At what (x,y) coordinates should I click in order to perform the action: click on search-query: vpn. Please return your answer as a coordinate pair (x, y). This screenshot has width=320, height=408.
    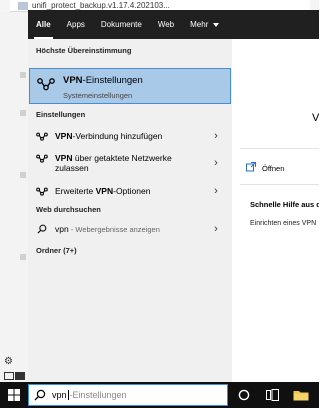
    Looking at the image, I should click on (59, 395).